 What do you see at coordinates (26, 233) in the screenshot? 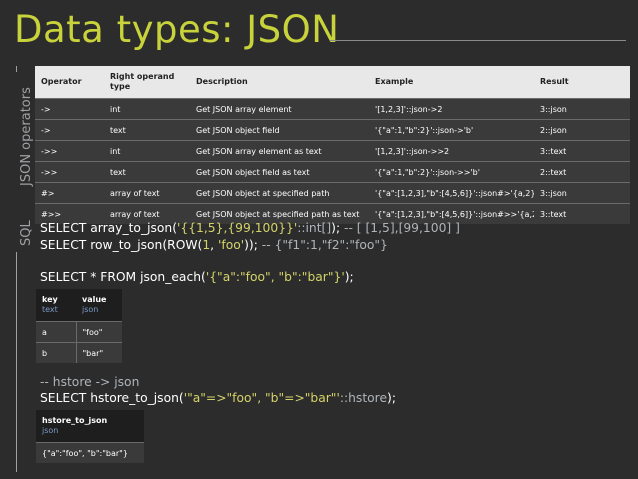
I see `side-label-sql: SQL` at bounding box center [26, 233].